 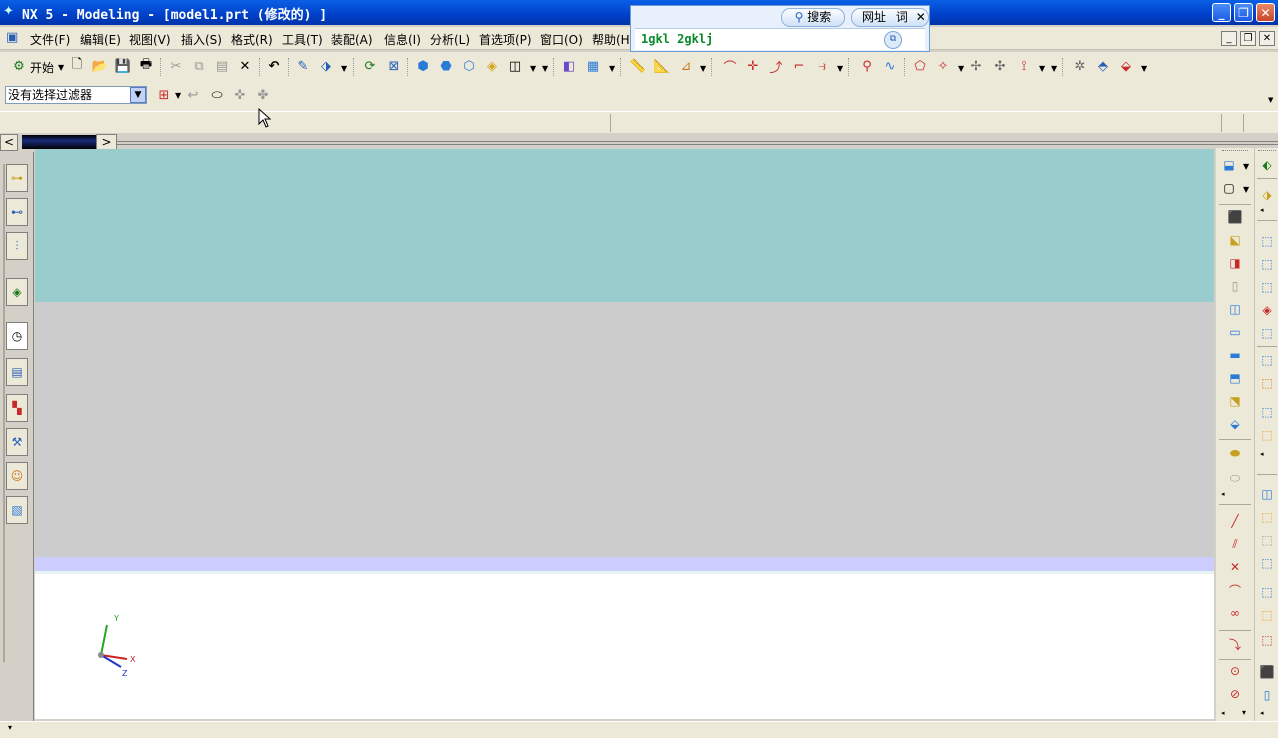 I want to click on print-icon: 🖶, so click(x=146, y=66).